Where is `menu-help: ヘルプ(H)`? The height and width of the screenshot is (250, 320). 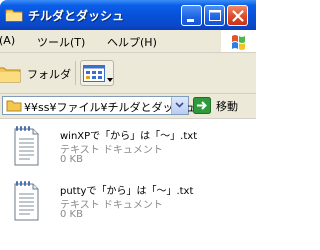 menu-help: ヘルプ(H) is located at coordinates (132, 42).